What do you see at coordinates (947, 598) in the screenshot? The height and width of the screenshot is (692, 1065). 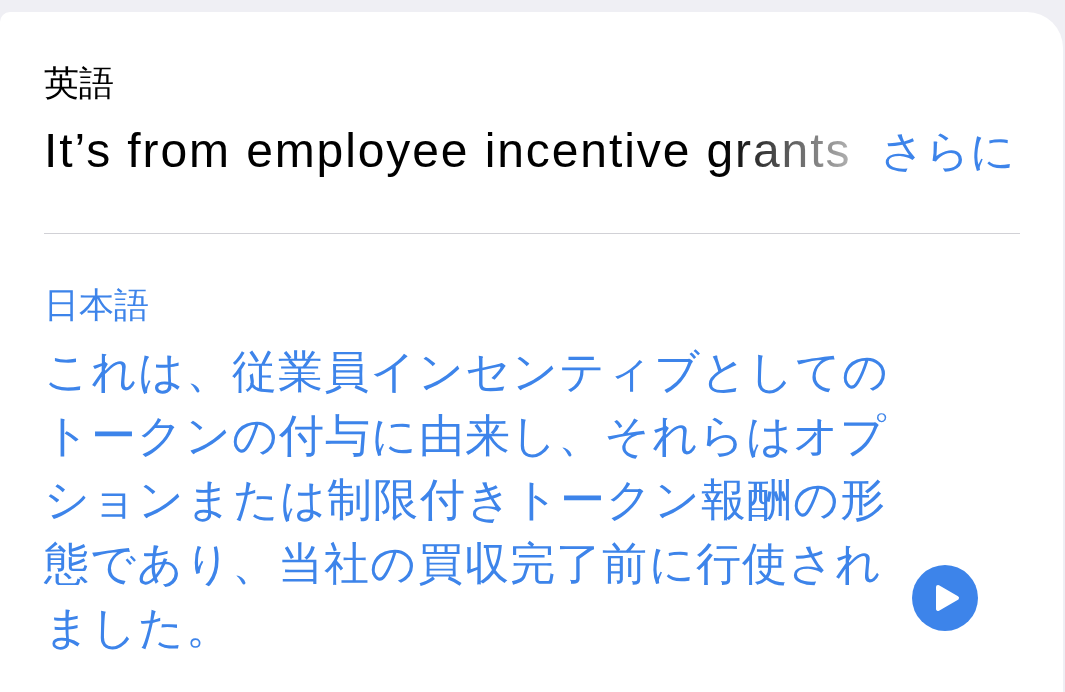 I see `play-icon` at bounding box center [947, 598].